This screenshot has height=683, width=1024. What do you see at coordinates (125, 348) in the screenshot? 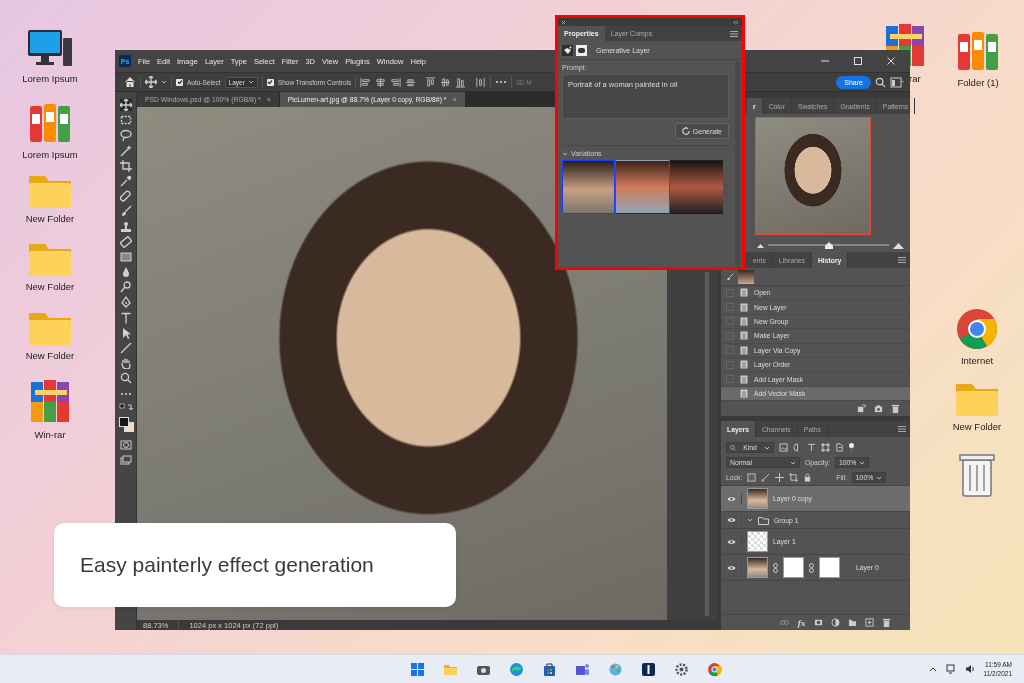
I see `line-icon` at bounding box center [125, 348].